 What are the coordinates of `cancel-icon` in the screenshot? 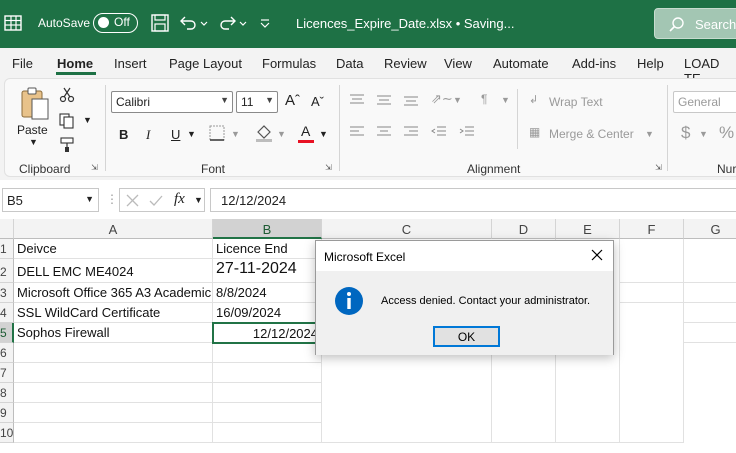 It's located at (132, 200).